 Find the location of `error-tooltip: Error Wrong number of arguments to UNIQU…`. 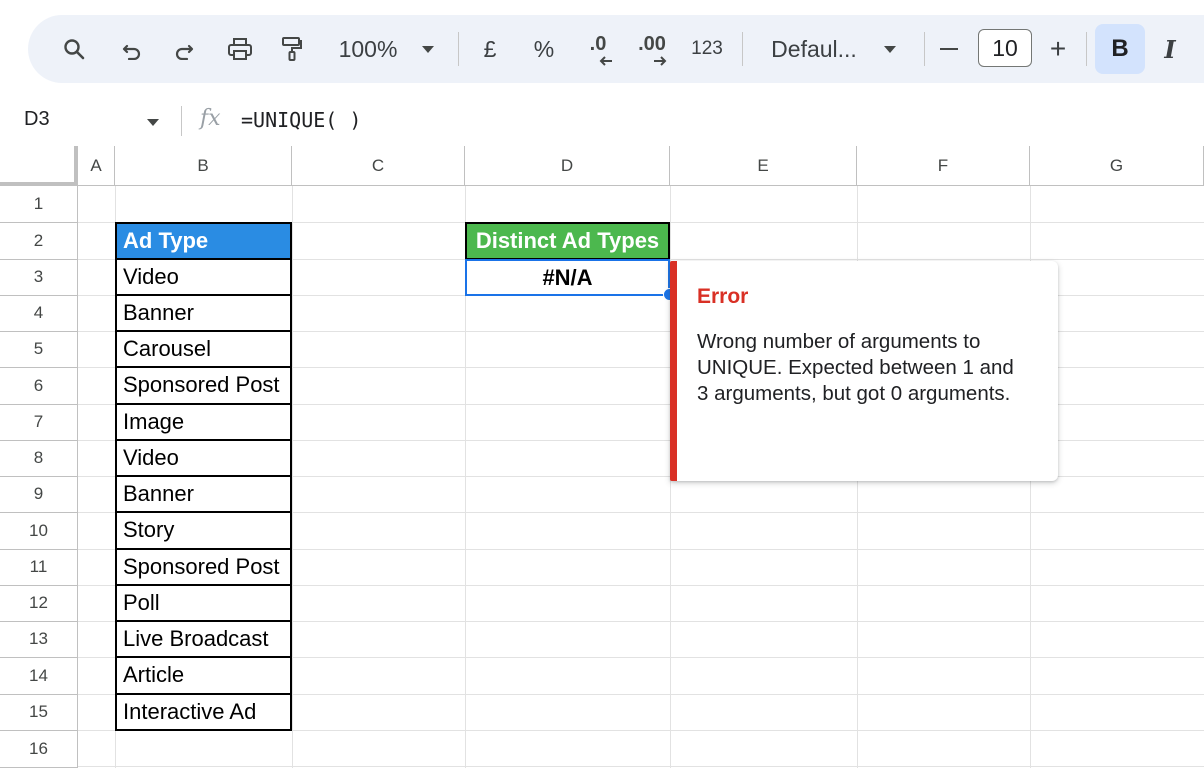

error-tooltip: Error Wrong number of arguments to UNIQU… is located at coordinates (864, 371).